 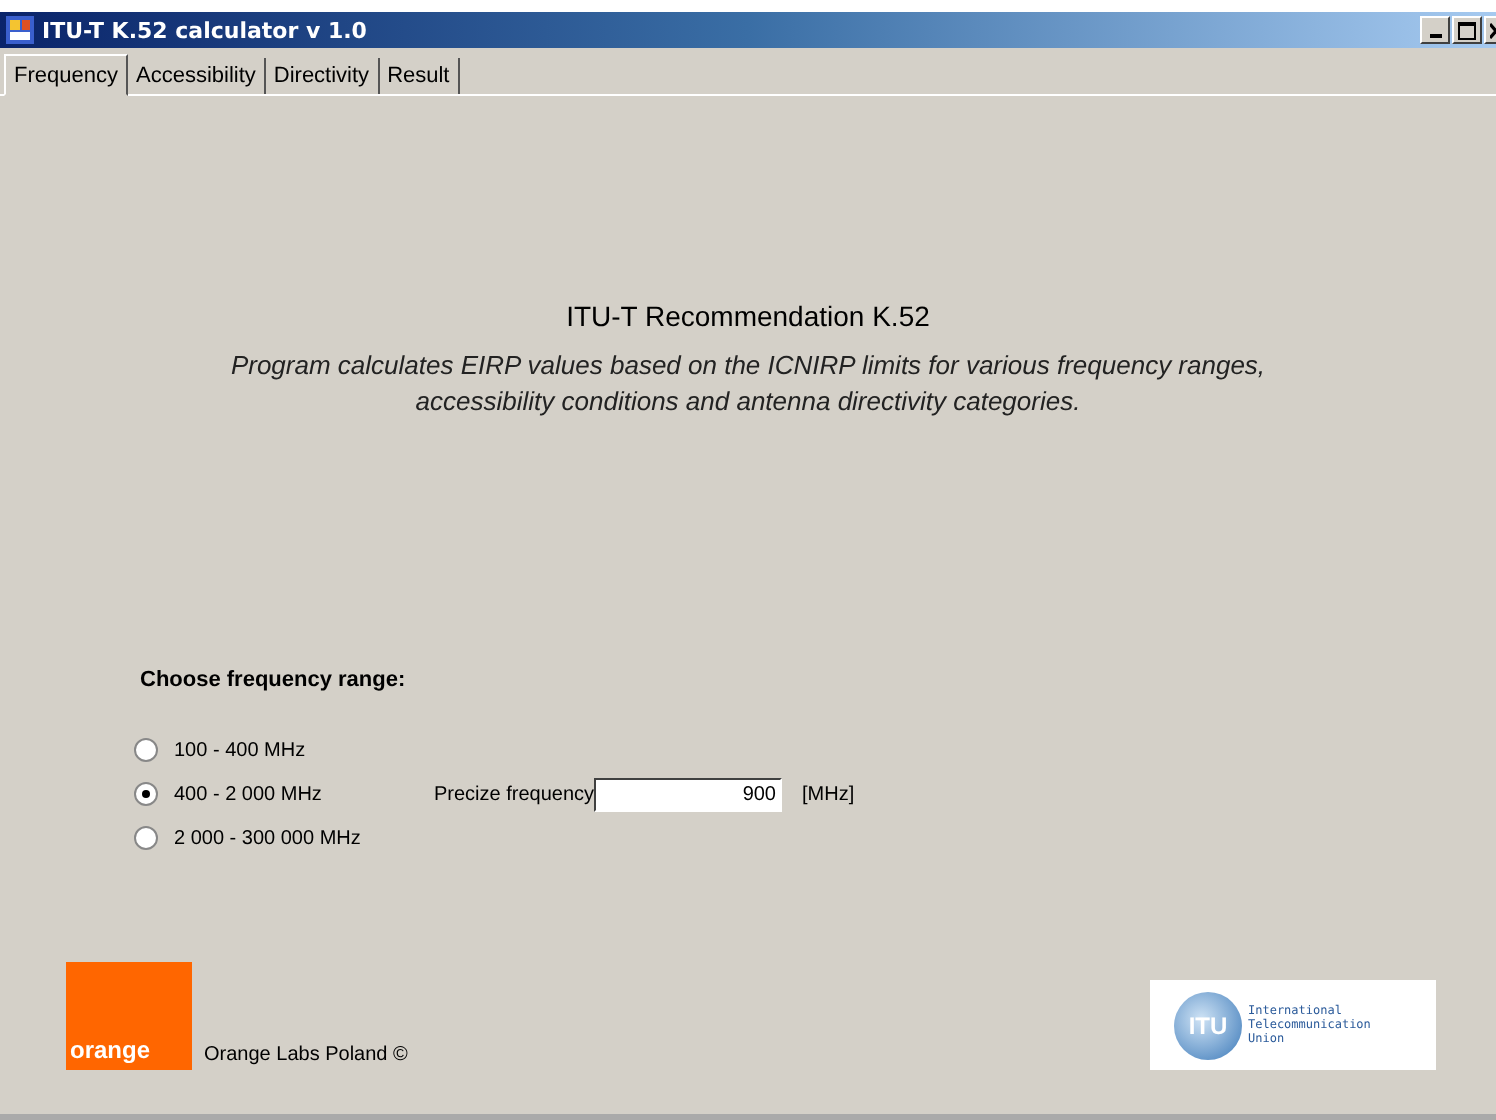 I want to click on maximize-icon, so click(x=1467, y=30).